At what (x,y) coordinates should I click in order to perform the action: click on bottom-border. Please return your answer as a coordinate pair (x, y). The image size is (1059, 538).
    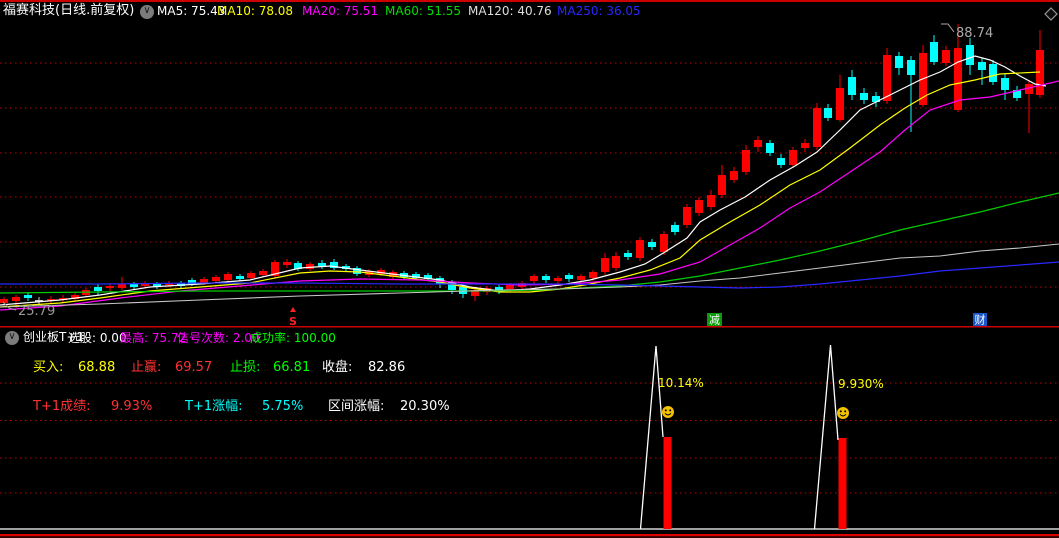
    Looking at the image, I should click on (529, 535).